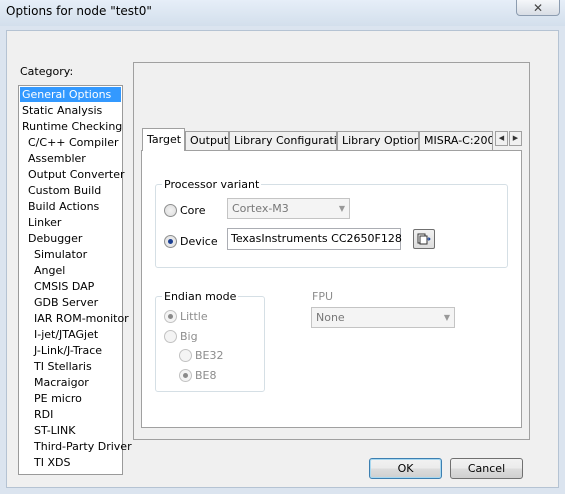  What do you see at coordinates (70, 94) in the screenshot?
I see `category-item-general-options: General Options` at bounding box center [70, 94].